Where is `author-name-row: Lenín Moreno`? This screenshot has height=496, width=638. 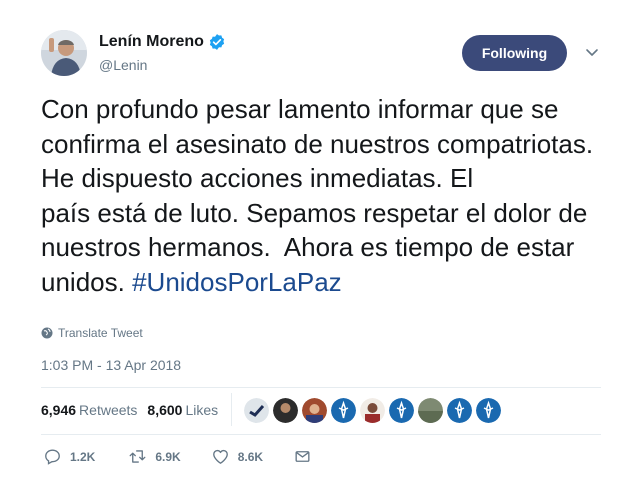 author-name-row: Lenín Moreno is located at coordinates (162, 42).